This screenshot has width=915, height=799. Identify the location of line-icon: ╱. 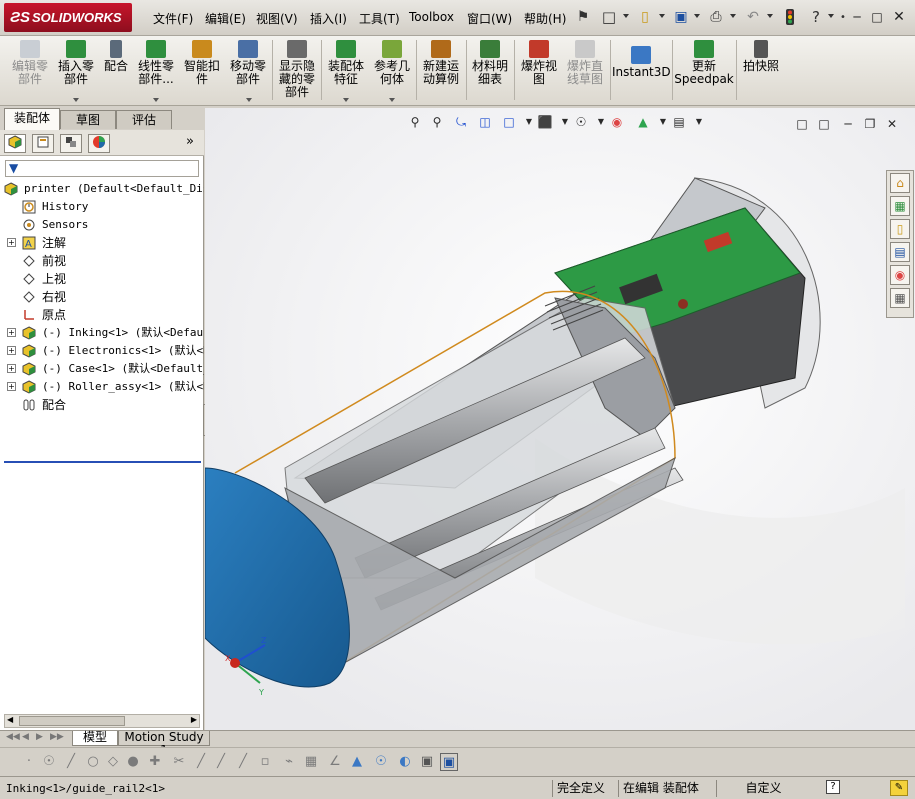
(71, 762).